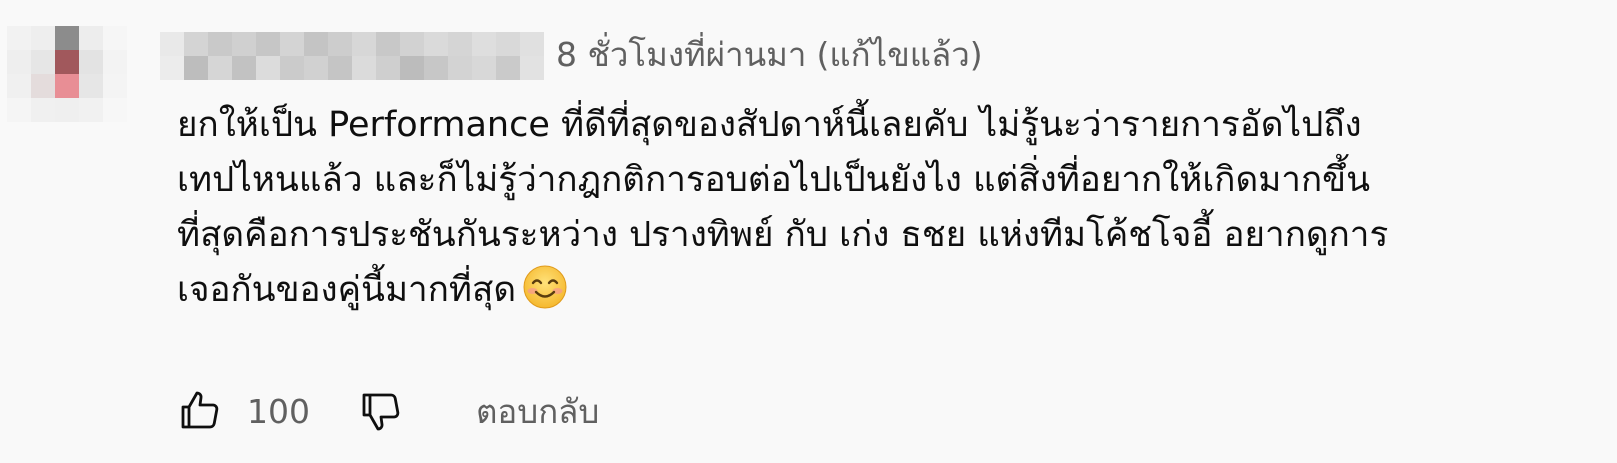 This screenshot has height=463, width=1617. I want to click on thumbs-down-icon, so click(381, 412).